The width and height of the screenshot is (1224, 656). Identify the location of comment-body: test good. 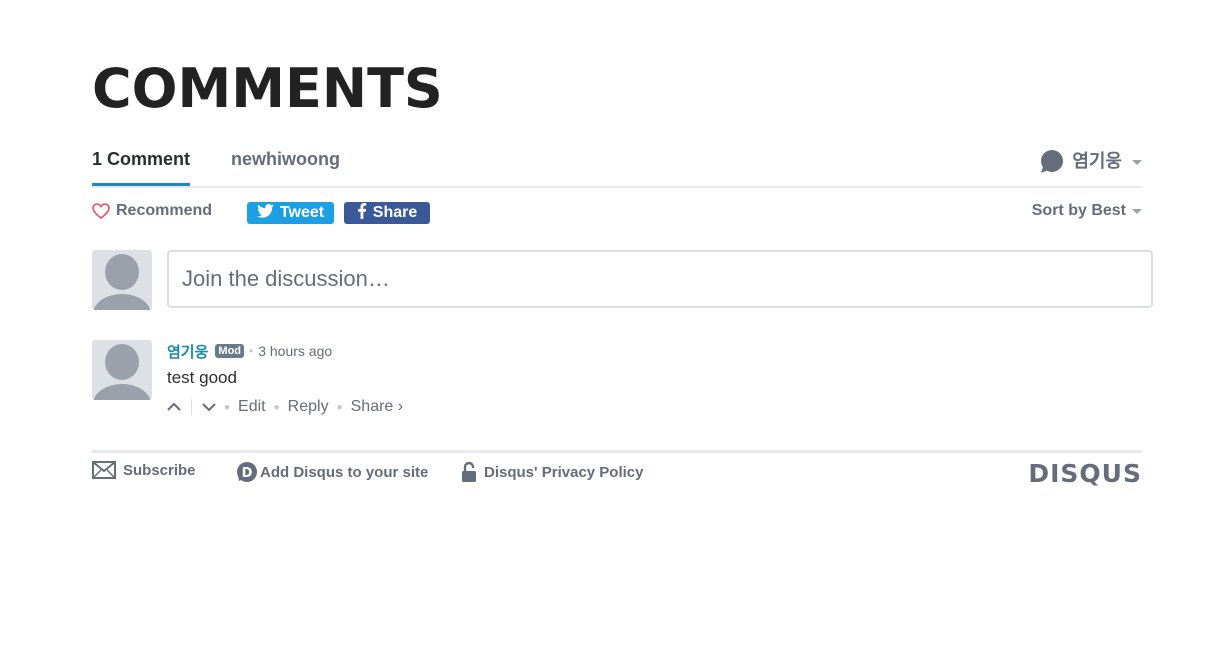
(202, 377).